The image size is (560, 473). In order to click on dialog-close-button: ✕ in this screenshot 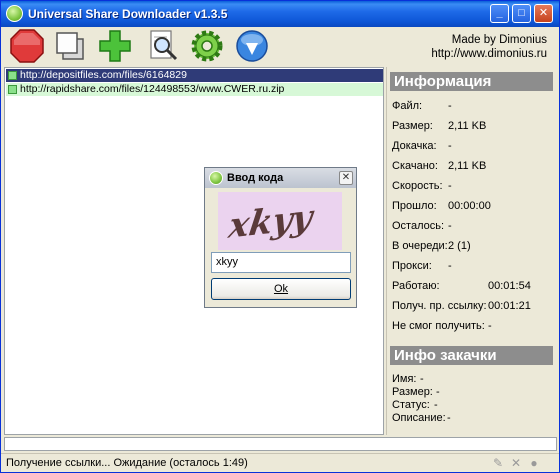, I will do `click(346, 178)`.